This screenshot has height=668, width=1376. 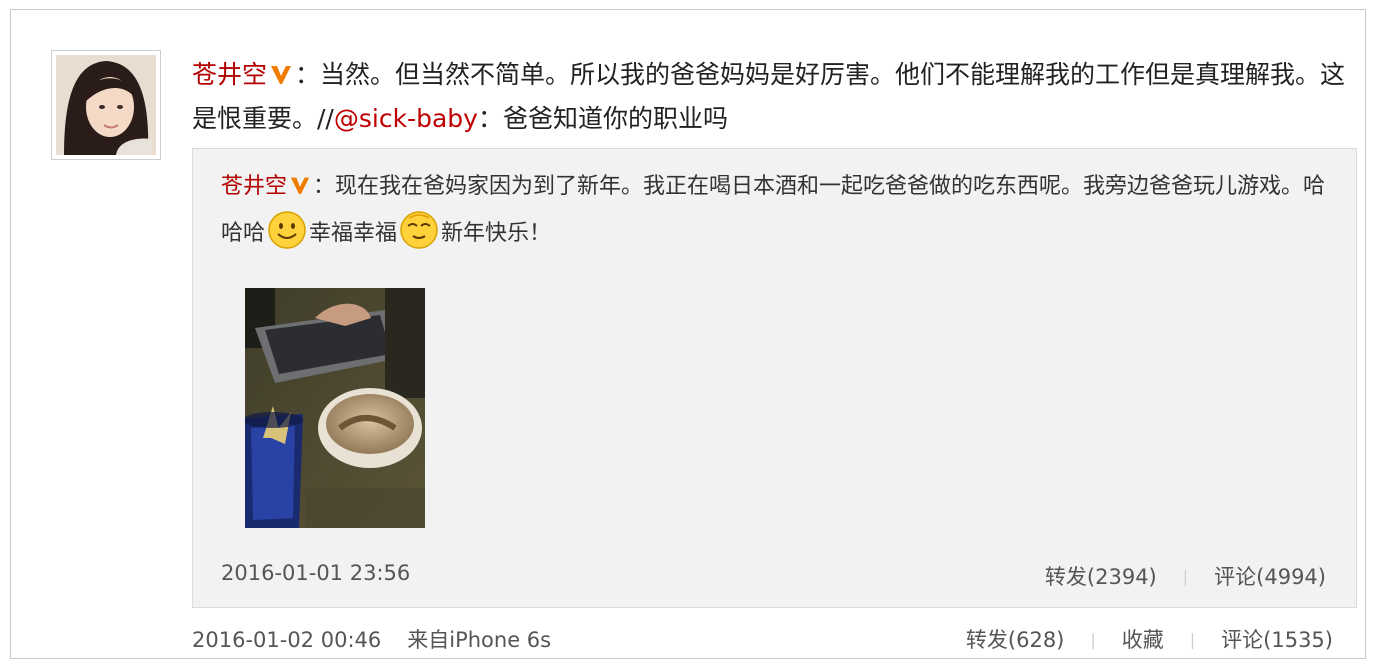 What do you see at coordinates (287, 237) in the screenshot?
I see `smile-emoji-icon` at bounding box center [287, 237].